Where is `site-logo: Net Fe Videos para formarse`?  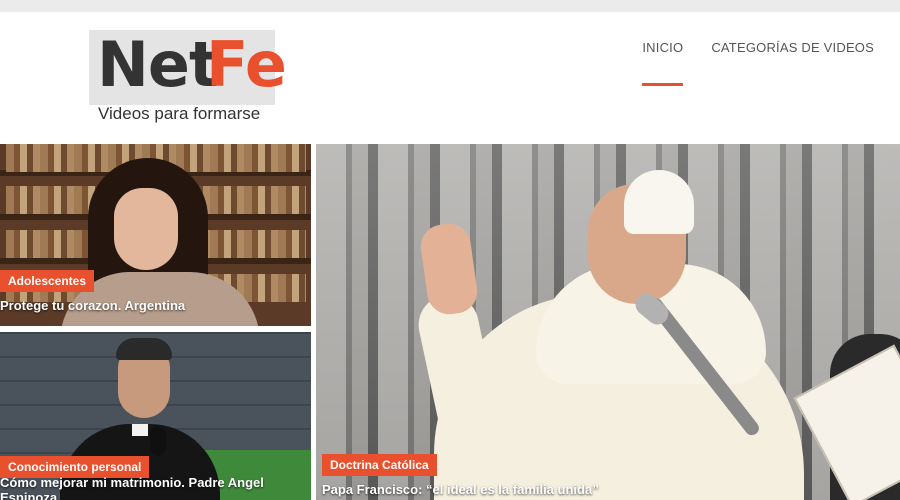
site-logo: Net Fe Videos para formarse is located at coordinates (188, 77).